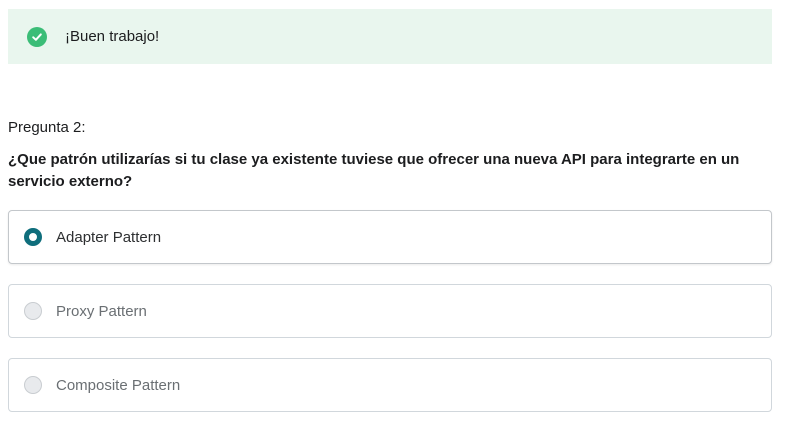 The height and width of the screenshot is (438, 785). I want to click on success-alert: ¡Buen trabajo!, so click(390, 36).